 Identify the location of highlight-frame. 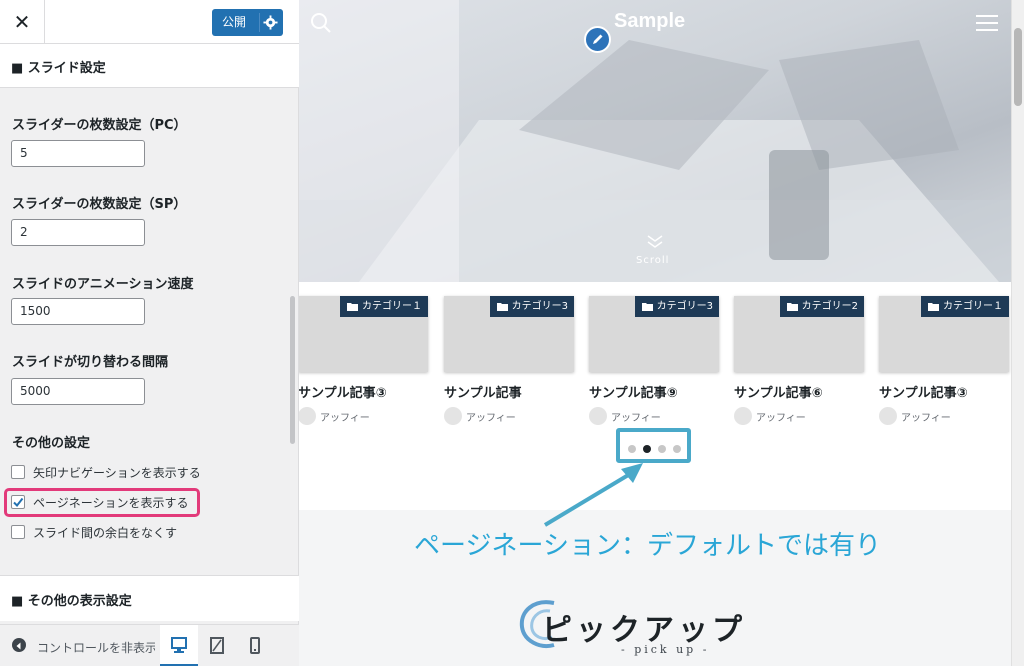
(102, 502).